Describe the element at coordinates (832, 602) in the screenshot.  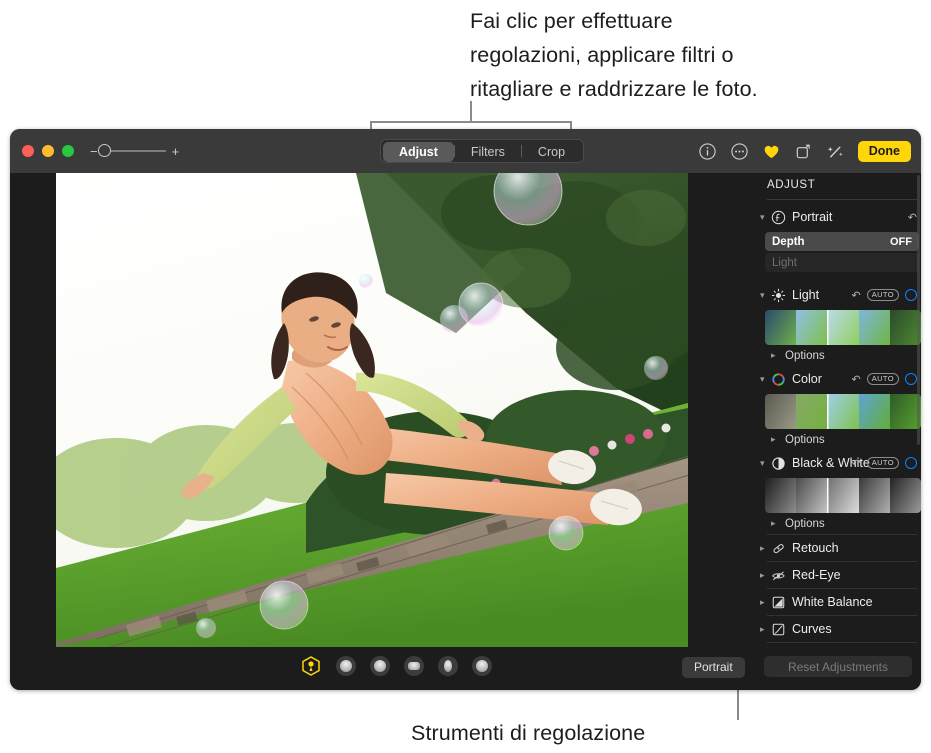
I see `section-label: White Balance` at that location.